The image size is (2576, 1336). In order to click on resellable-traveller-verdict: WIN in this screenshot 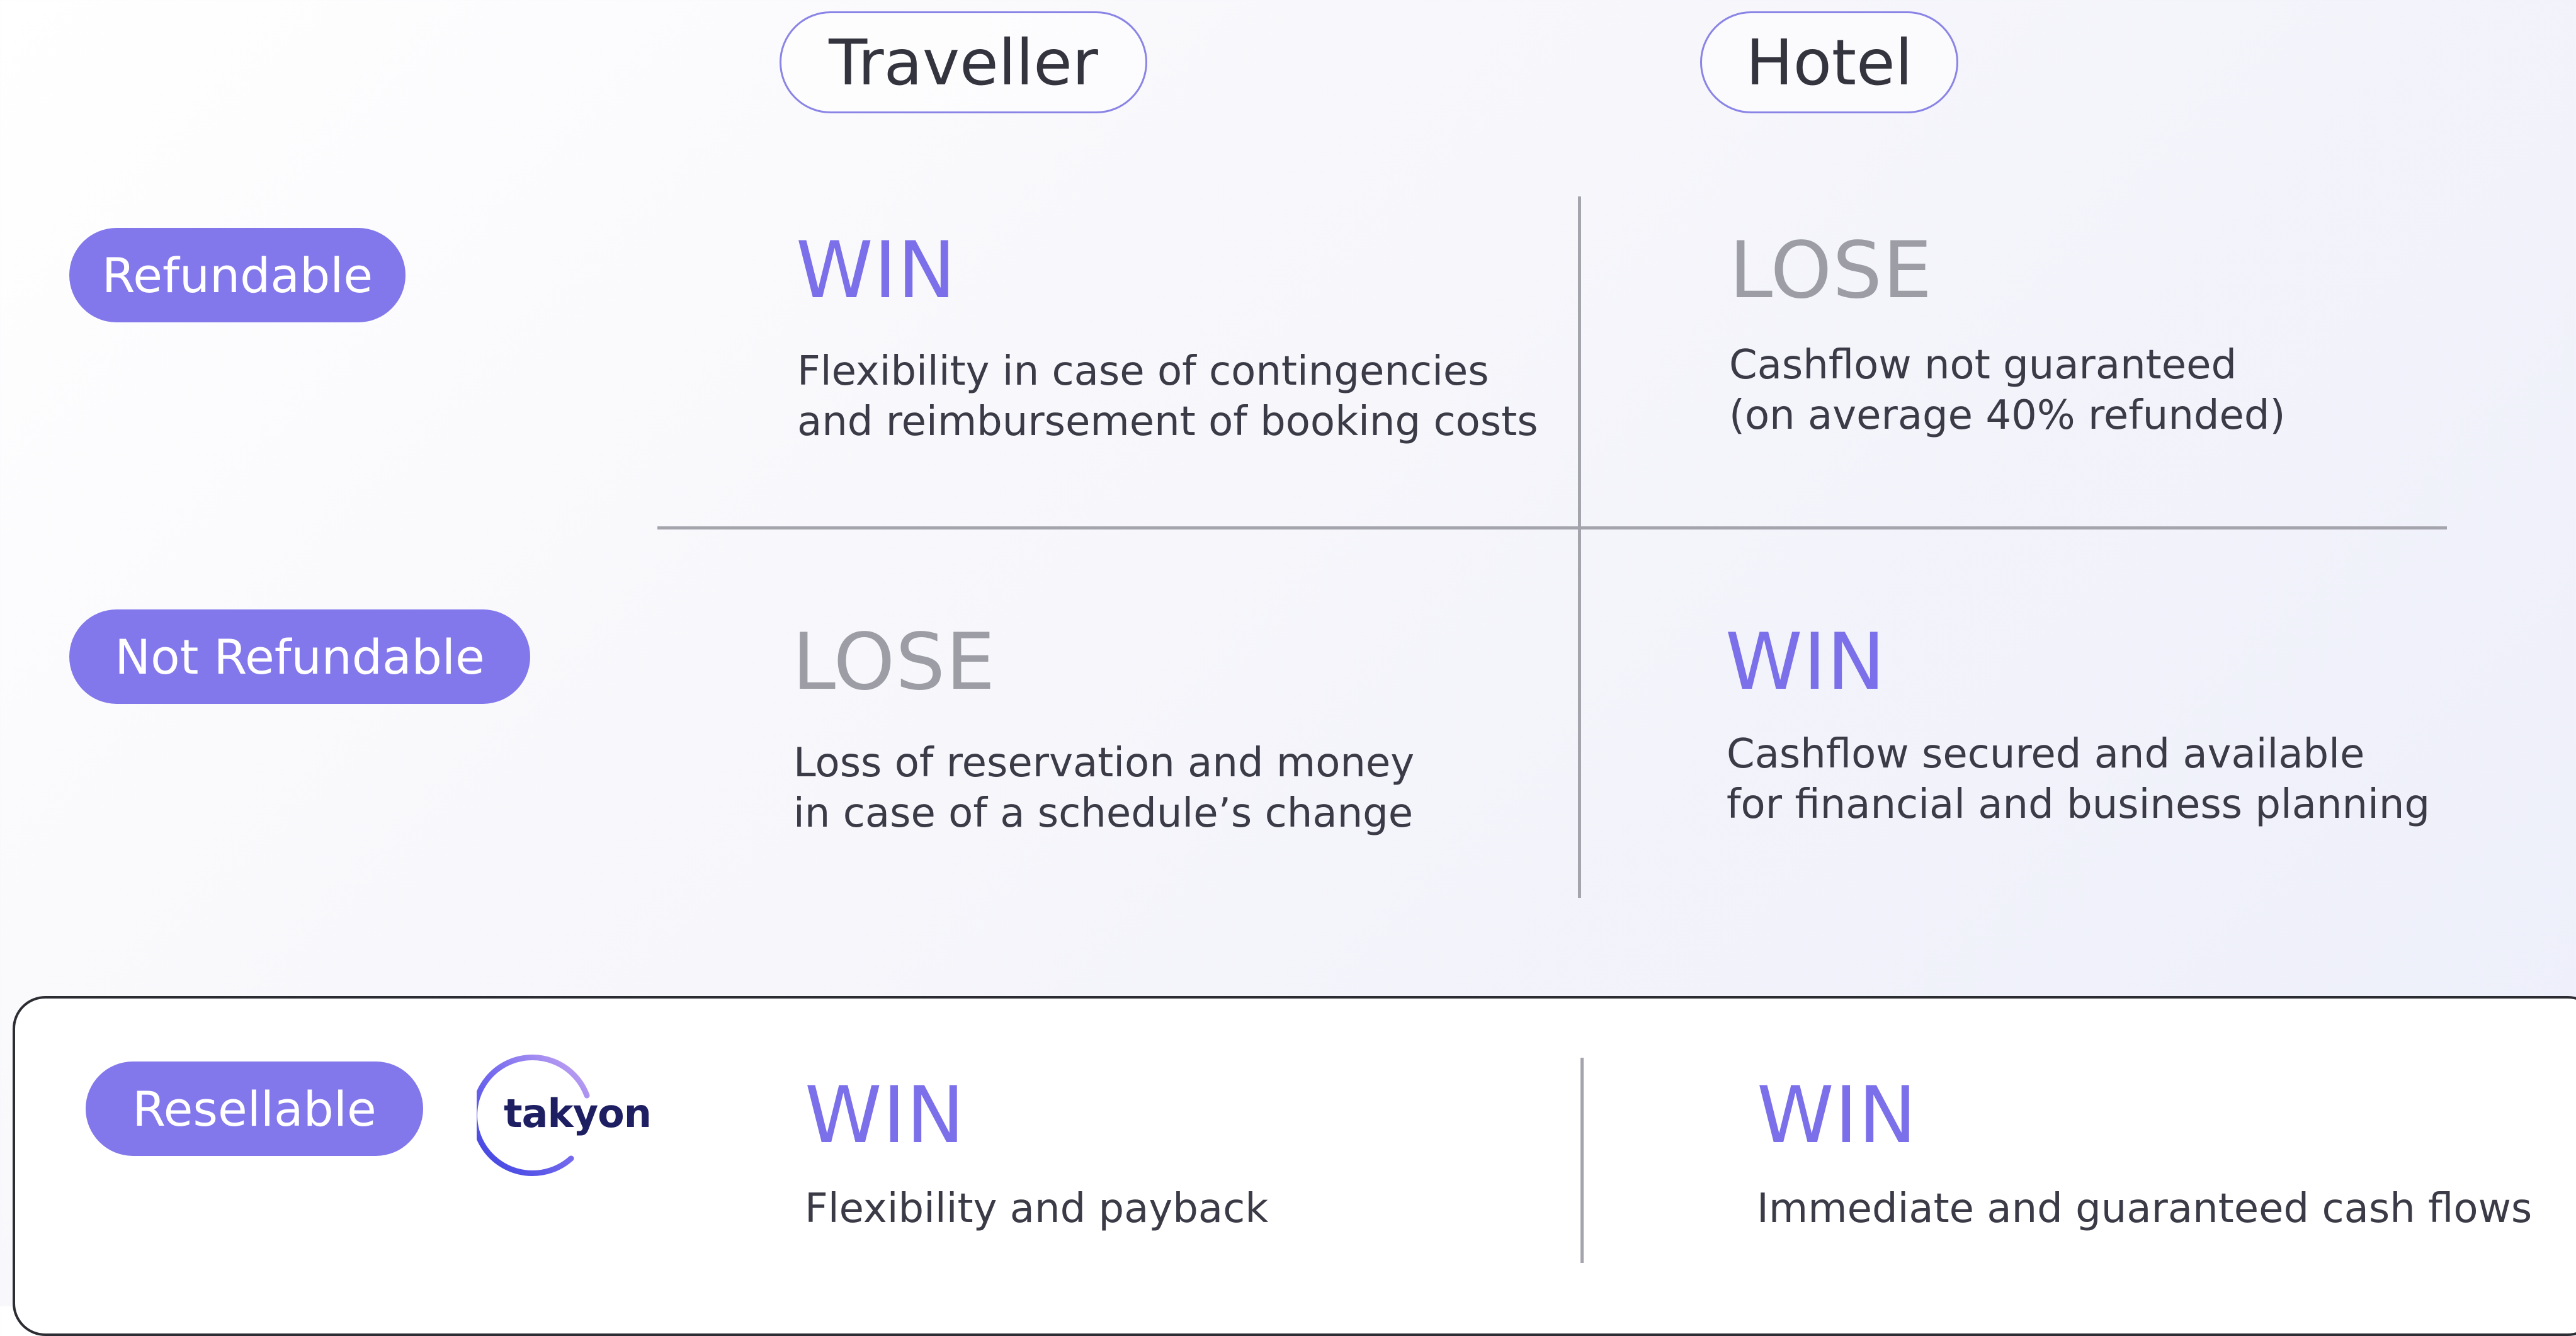, I will do `click(885, 1115)`.